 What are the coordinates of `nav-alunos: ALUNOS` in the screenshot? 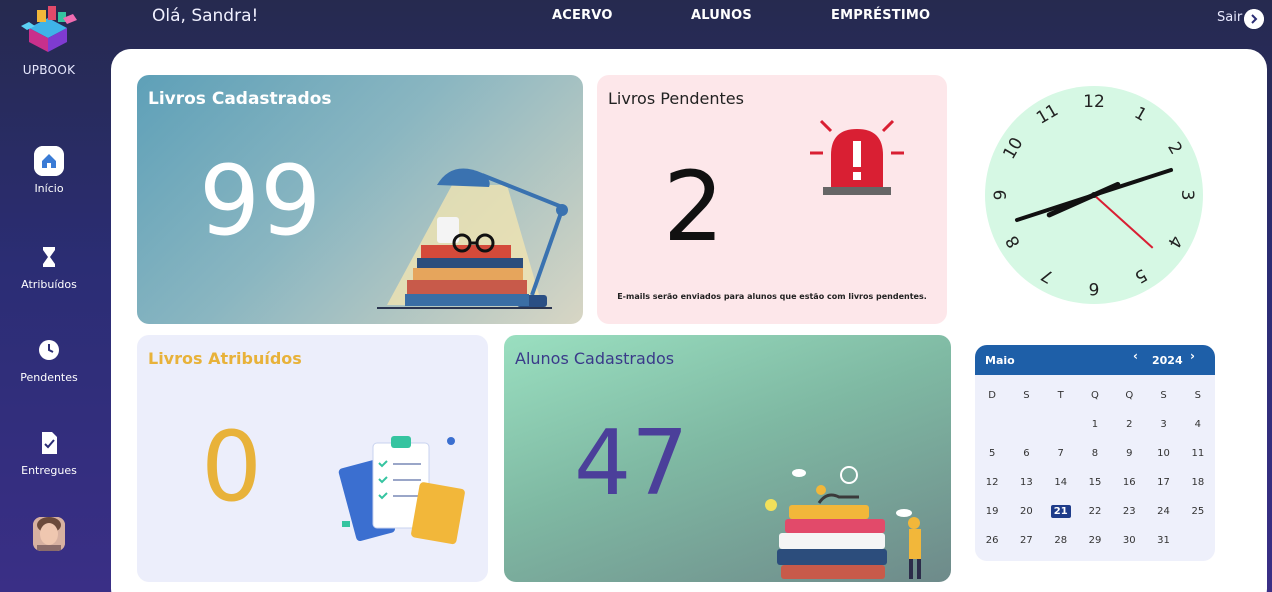 It's located at (721, 15).